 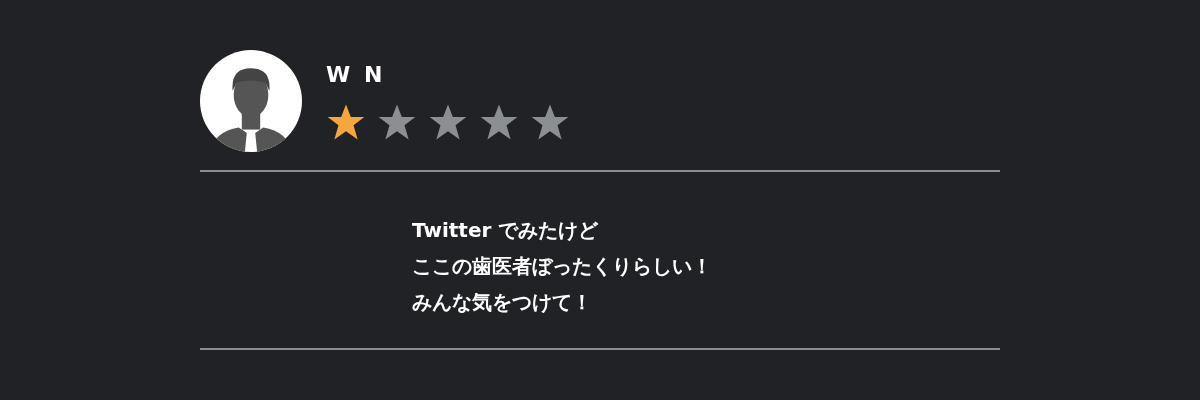 What do you see at coordinates (505, 230) in the screenshot?
I see `review-text-line: Twitter でみたけど` at bounding box center [505, 230].